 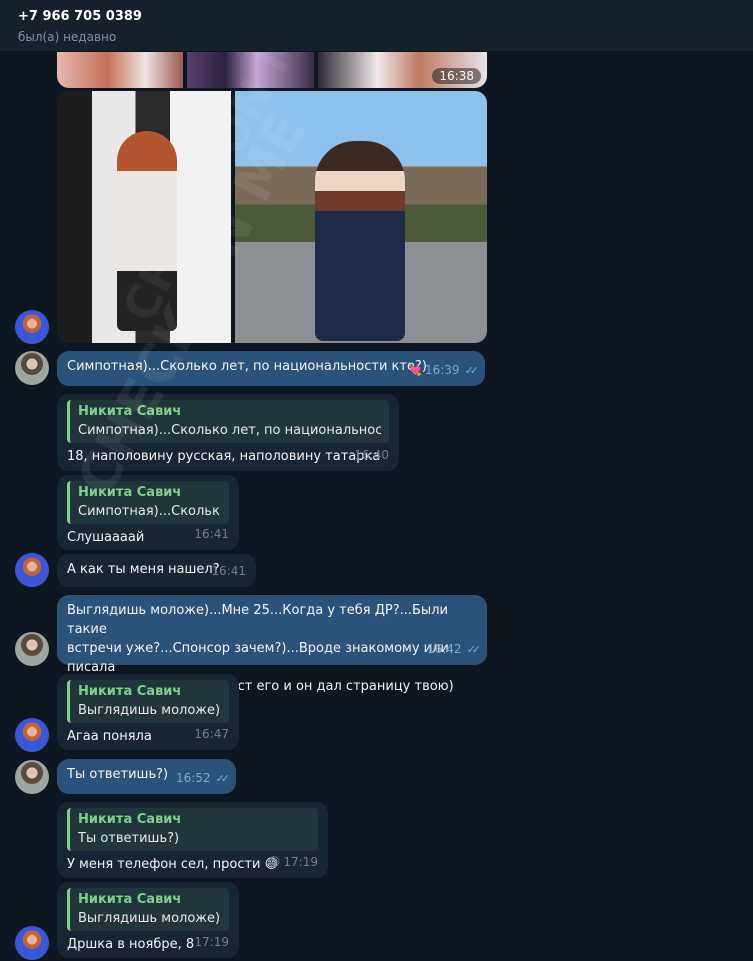 I want to click on reaction-grin-icon: 😁, so click(x=274, y=862).